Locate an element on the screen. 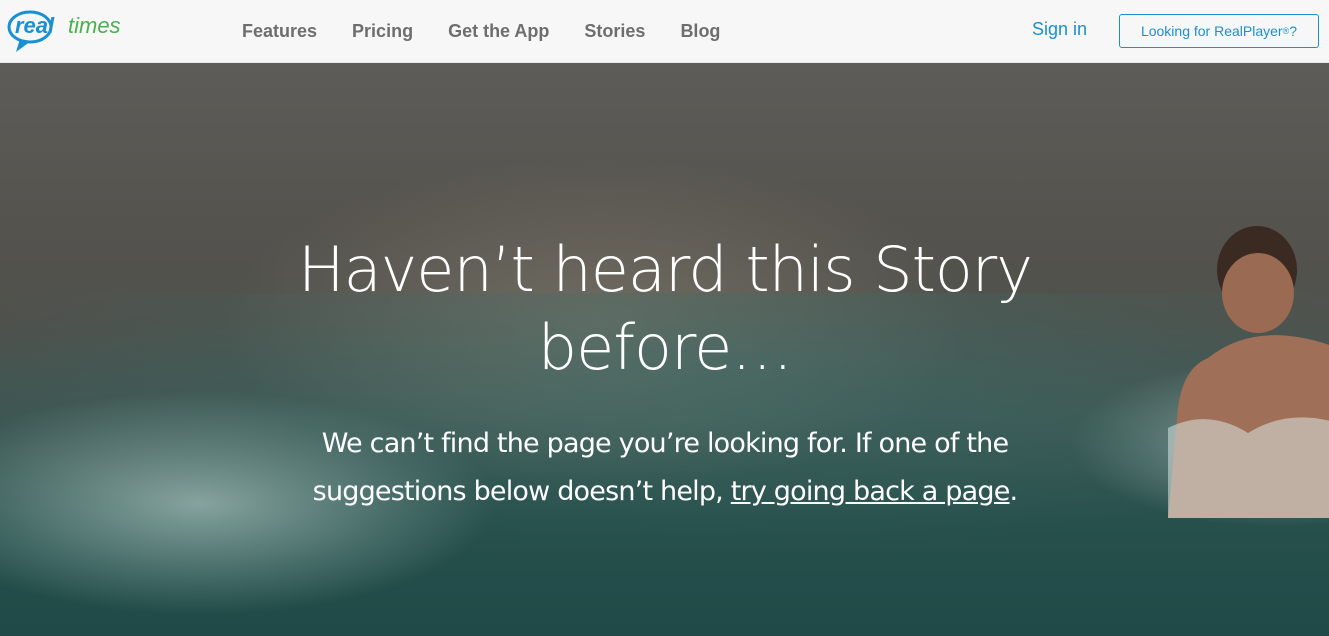 The image size is (1329, 636). realplayer-button-label: Looking for RealPlayer is located at coordinates (1211, 31).